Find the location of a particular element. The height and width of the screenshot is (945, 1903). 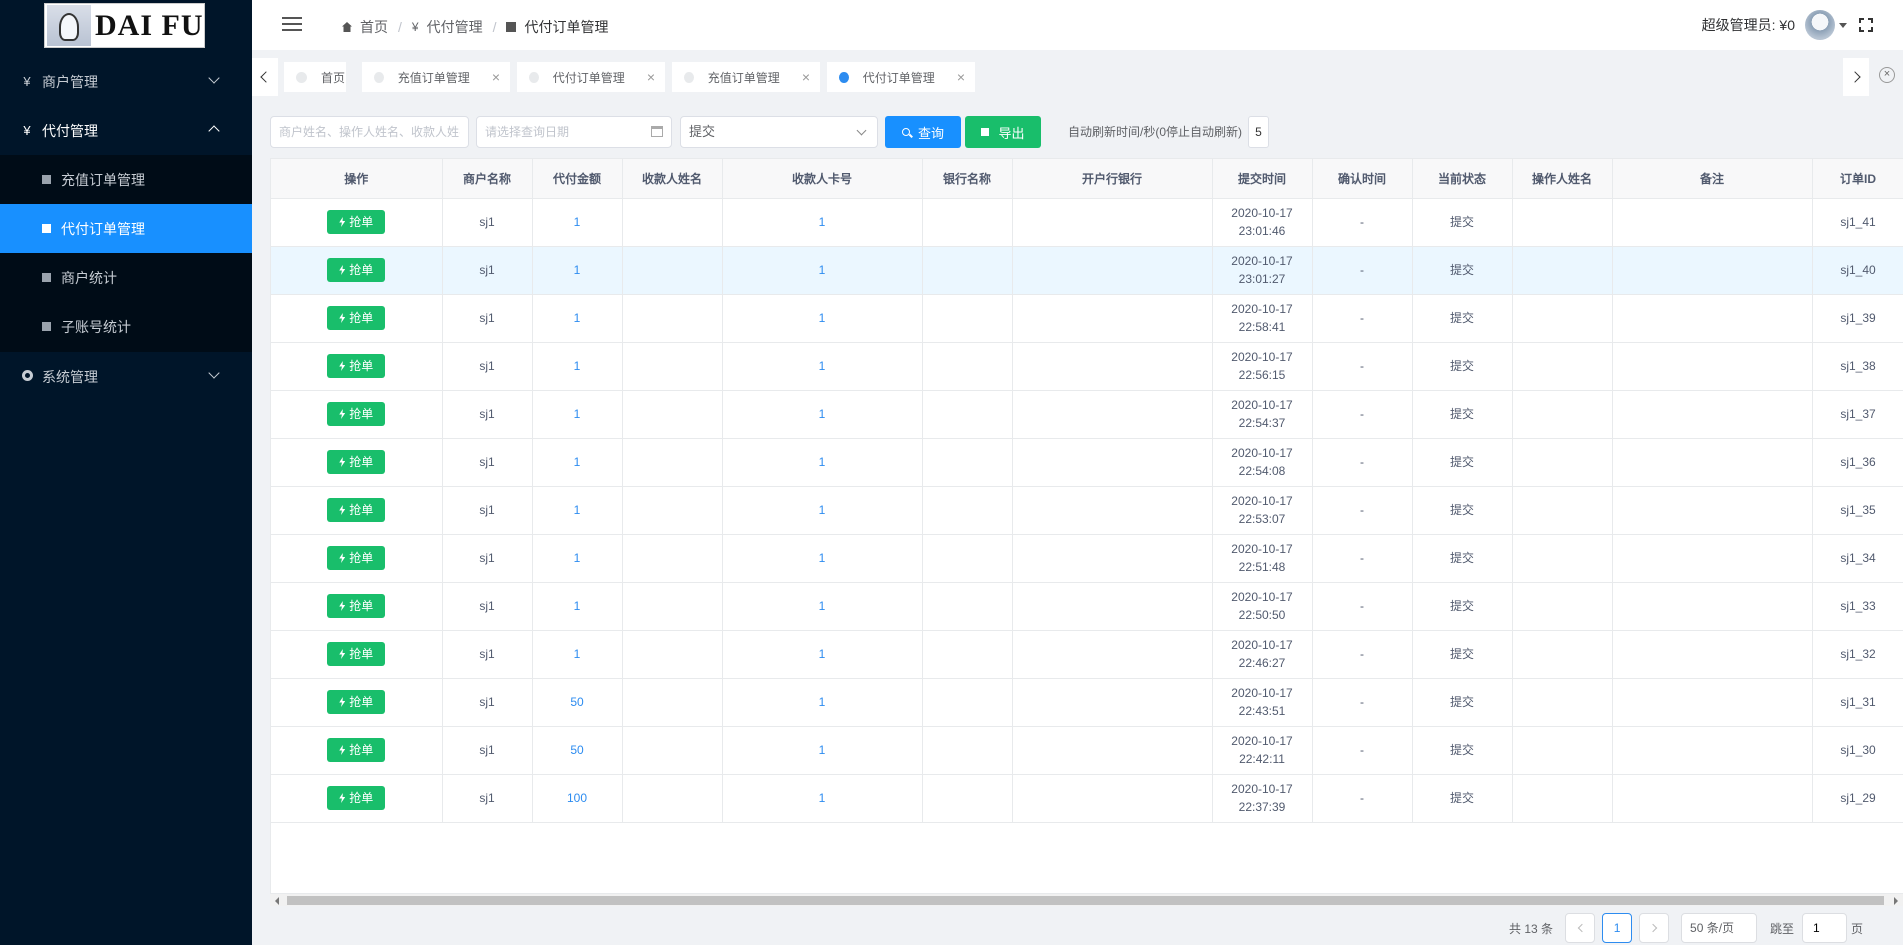

tabs-scroll-right-icon is located at coordinates (1856, 77).